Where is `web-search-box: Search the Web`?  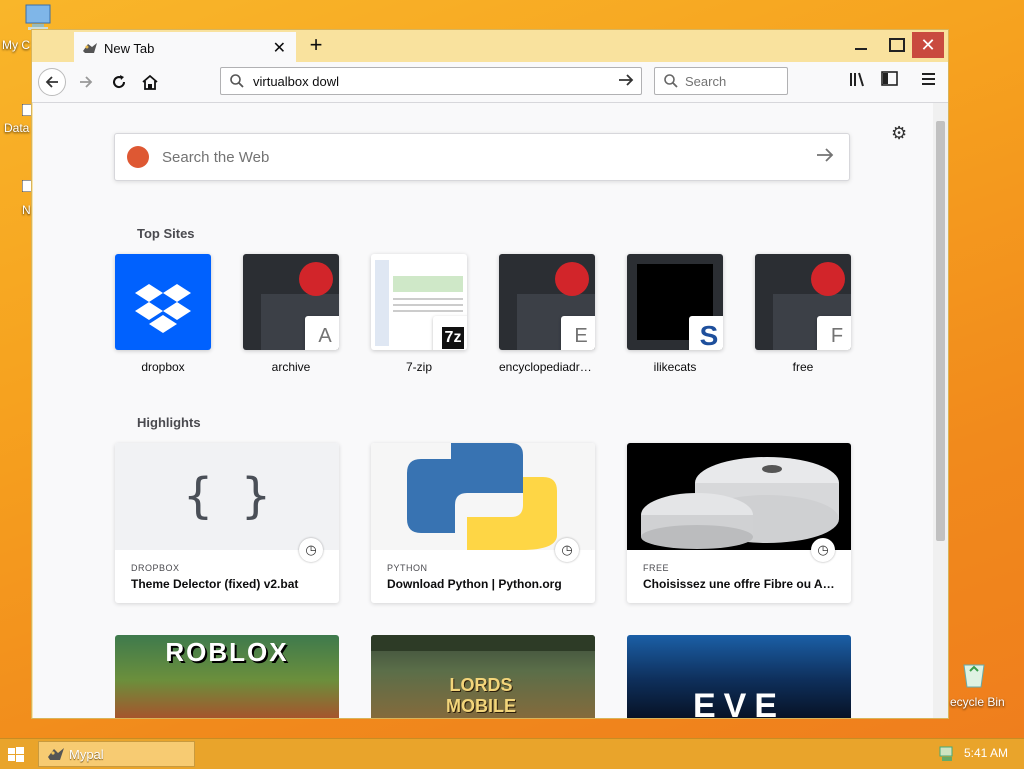
web-search-box: Search the Web is located at coordinates (482, 157).